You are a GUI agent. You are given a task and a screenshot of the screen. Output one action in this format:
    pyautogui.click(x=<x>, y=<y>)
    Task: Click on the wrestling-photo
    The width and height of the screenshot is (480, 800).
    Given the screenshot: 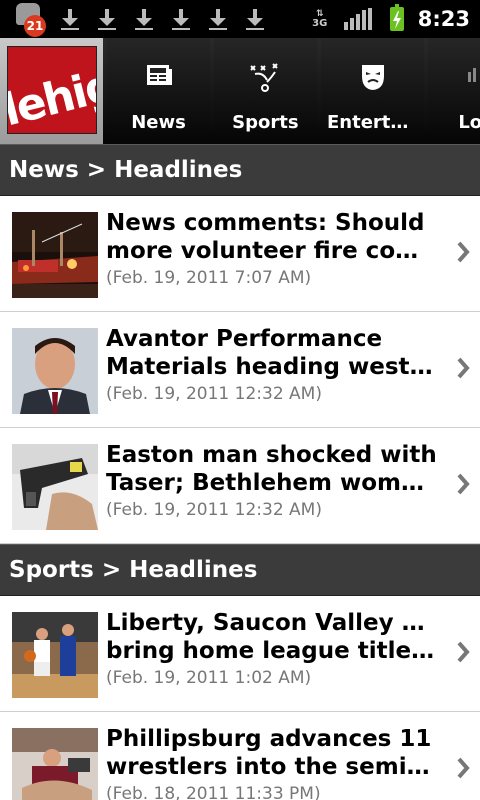 What is the action you would take?
    pyautogui.click(x=55, y=764)
    